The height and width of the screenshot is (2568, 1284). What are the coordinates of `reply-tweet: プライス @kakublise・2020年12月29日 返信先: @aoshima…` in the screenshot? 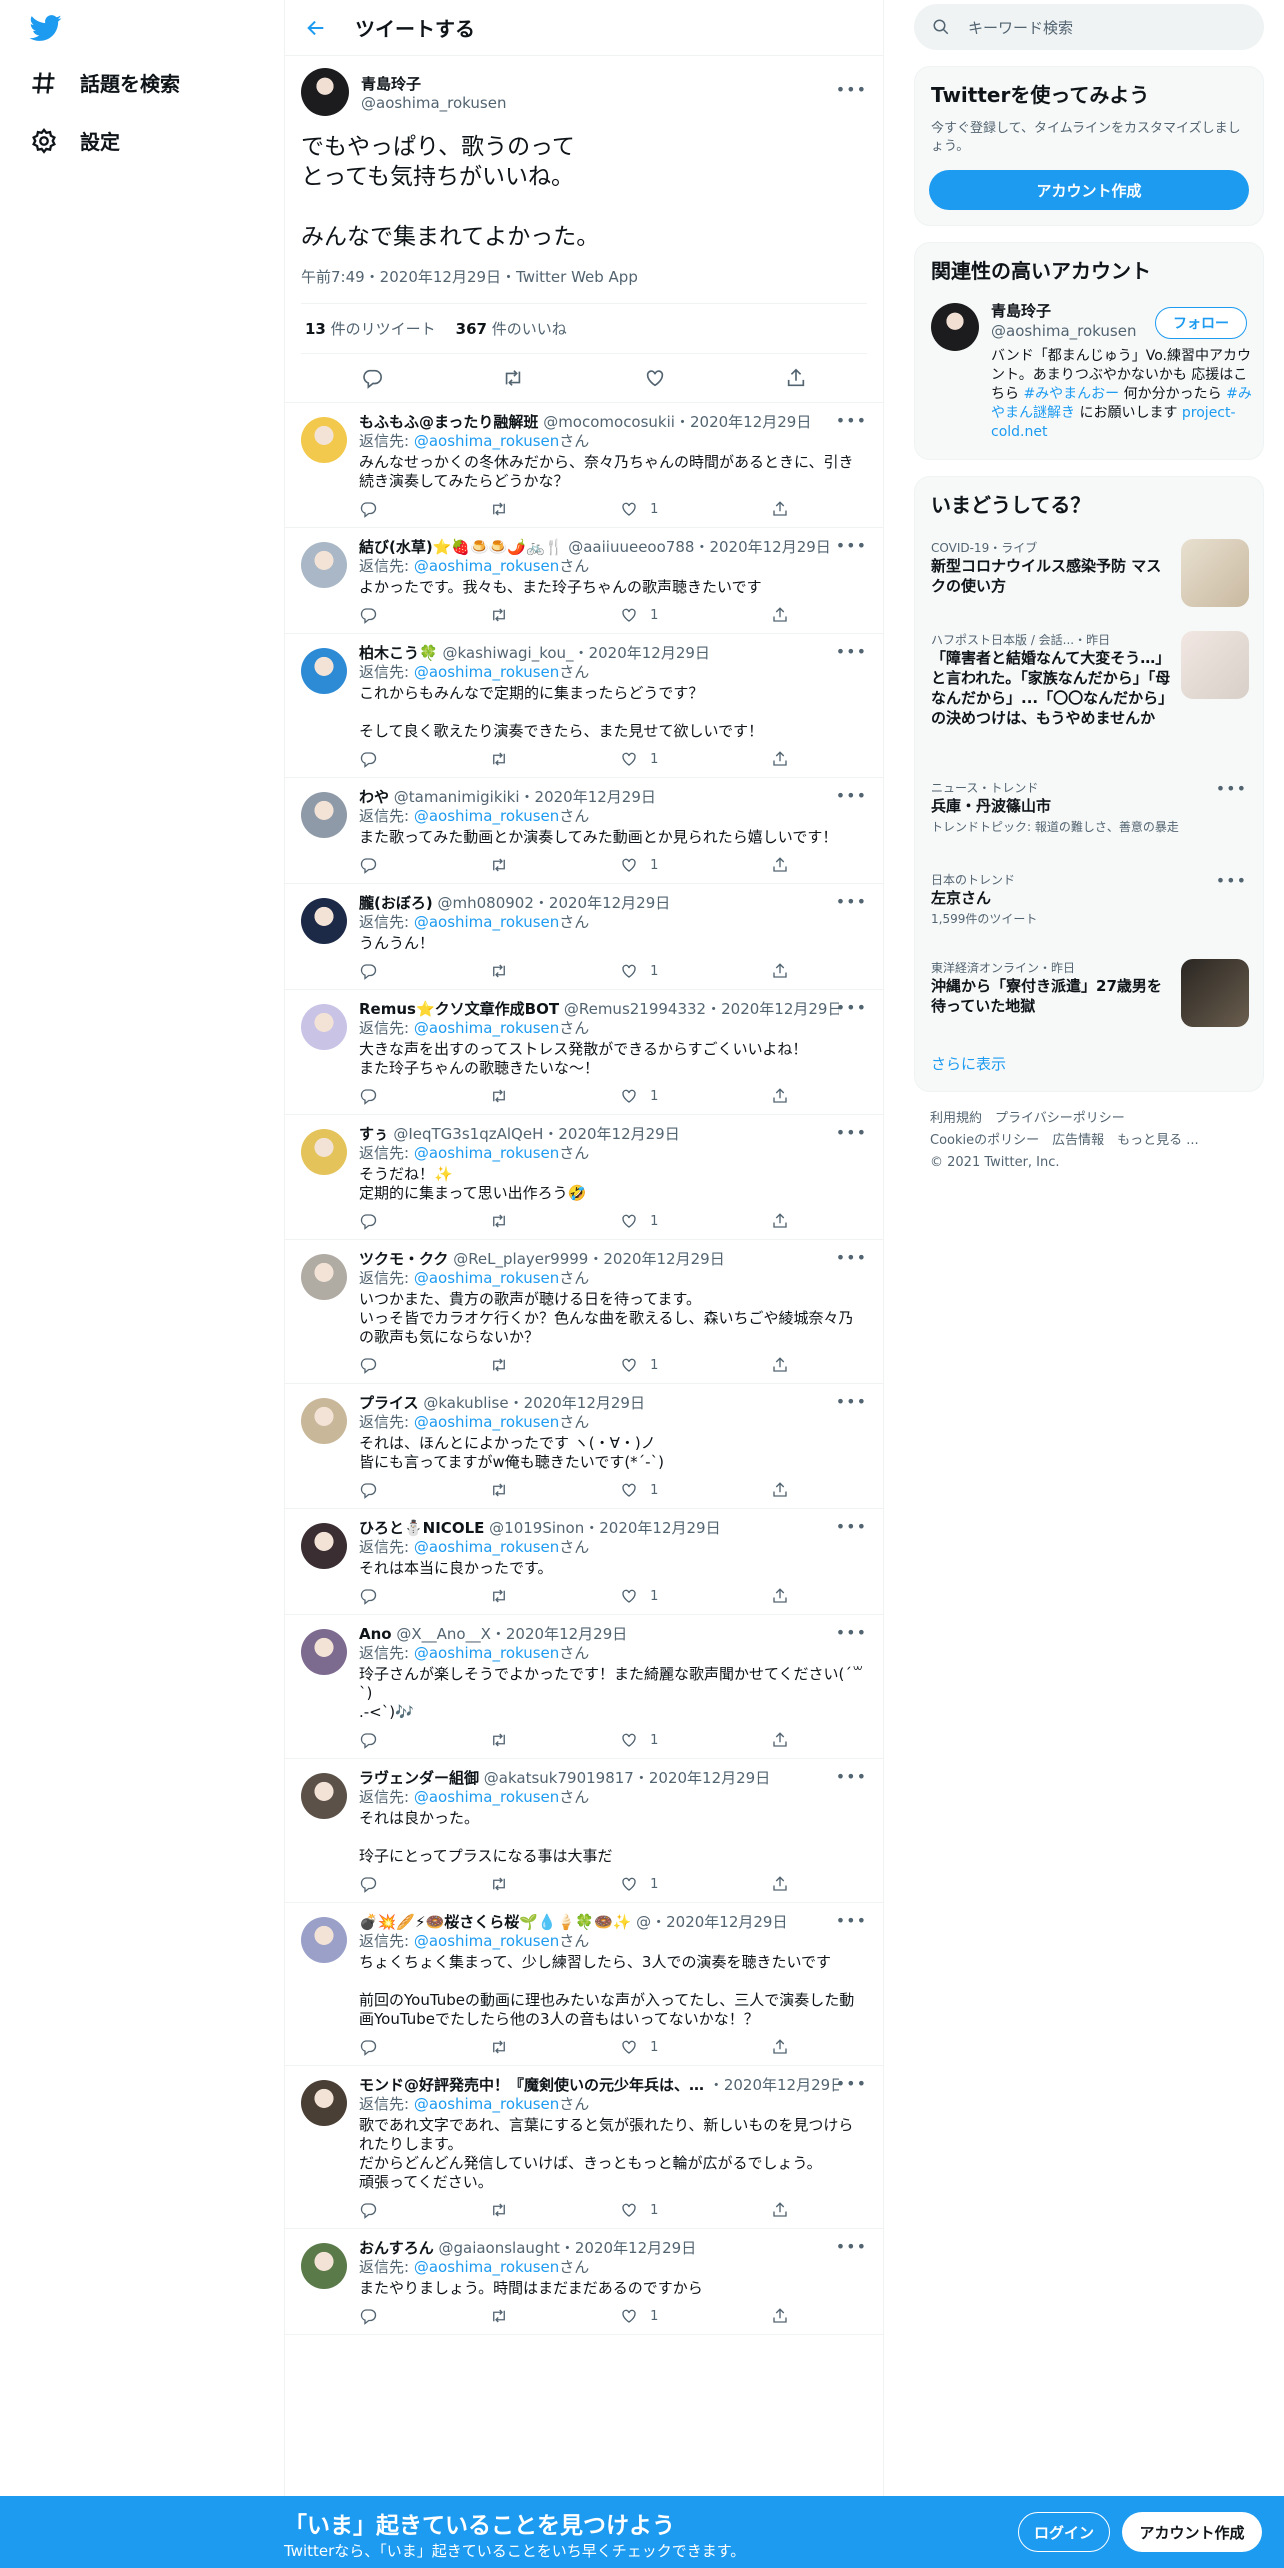 It's located at (584, 1446).